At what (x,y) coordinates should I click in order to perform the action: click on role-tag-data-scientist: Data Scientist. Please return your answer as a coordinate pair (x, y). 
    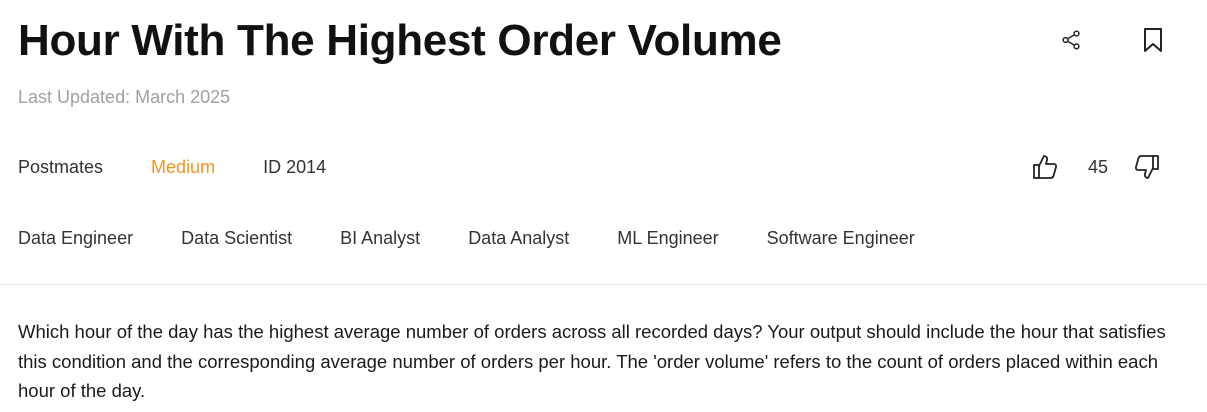
    Looking at the image, I should click on (236, 238).